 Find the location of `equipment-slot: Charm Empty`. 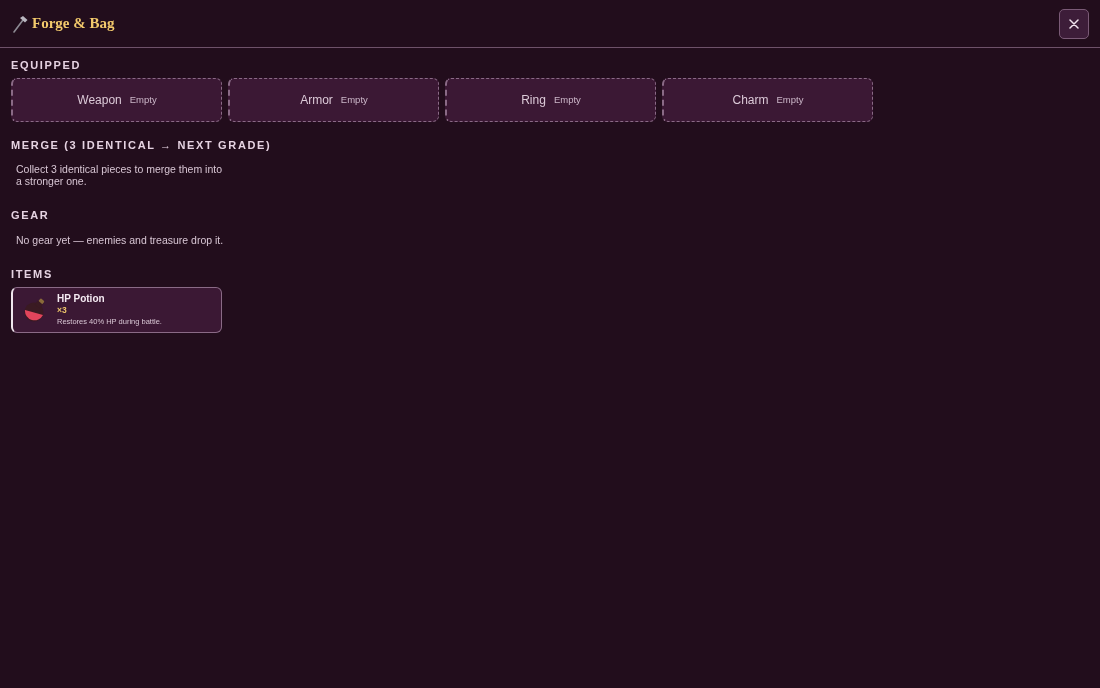

equipment-slot: Charm Empty is located at coordinates (767, 100).